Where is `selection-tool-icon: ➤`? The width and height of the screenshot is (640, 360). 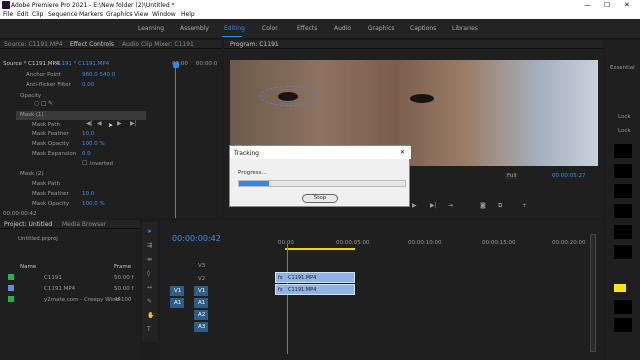 selection-tool-icon: ➤ is located at coordinates (149, 231).